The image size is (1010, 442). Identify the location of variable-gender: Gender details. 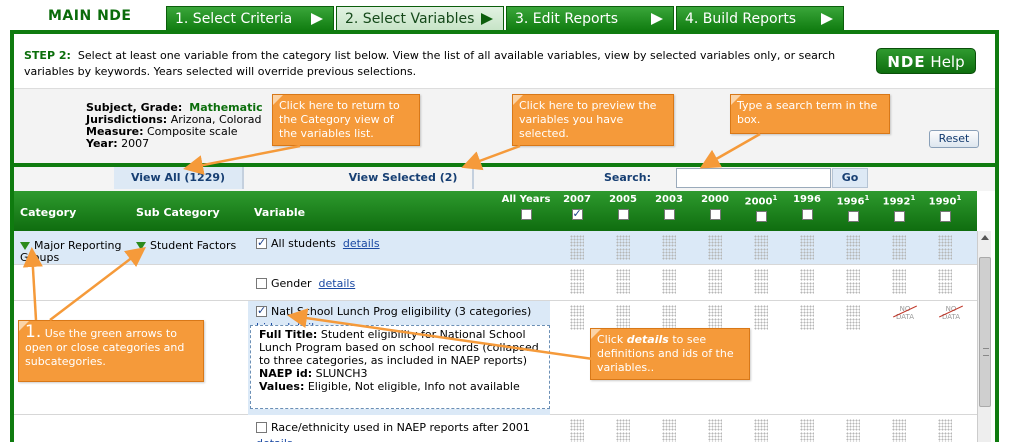
(305, 283).